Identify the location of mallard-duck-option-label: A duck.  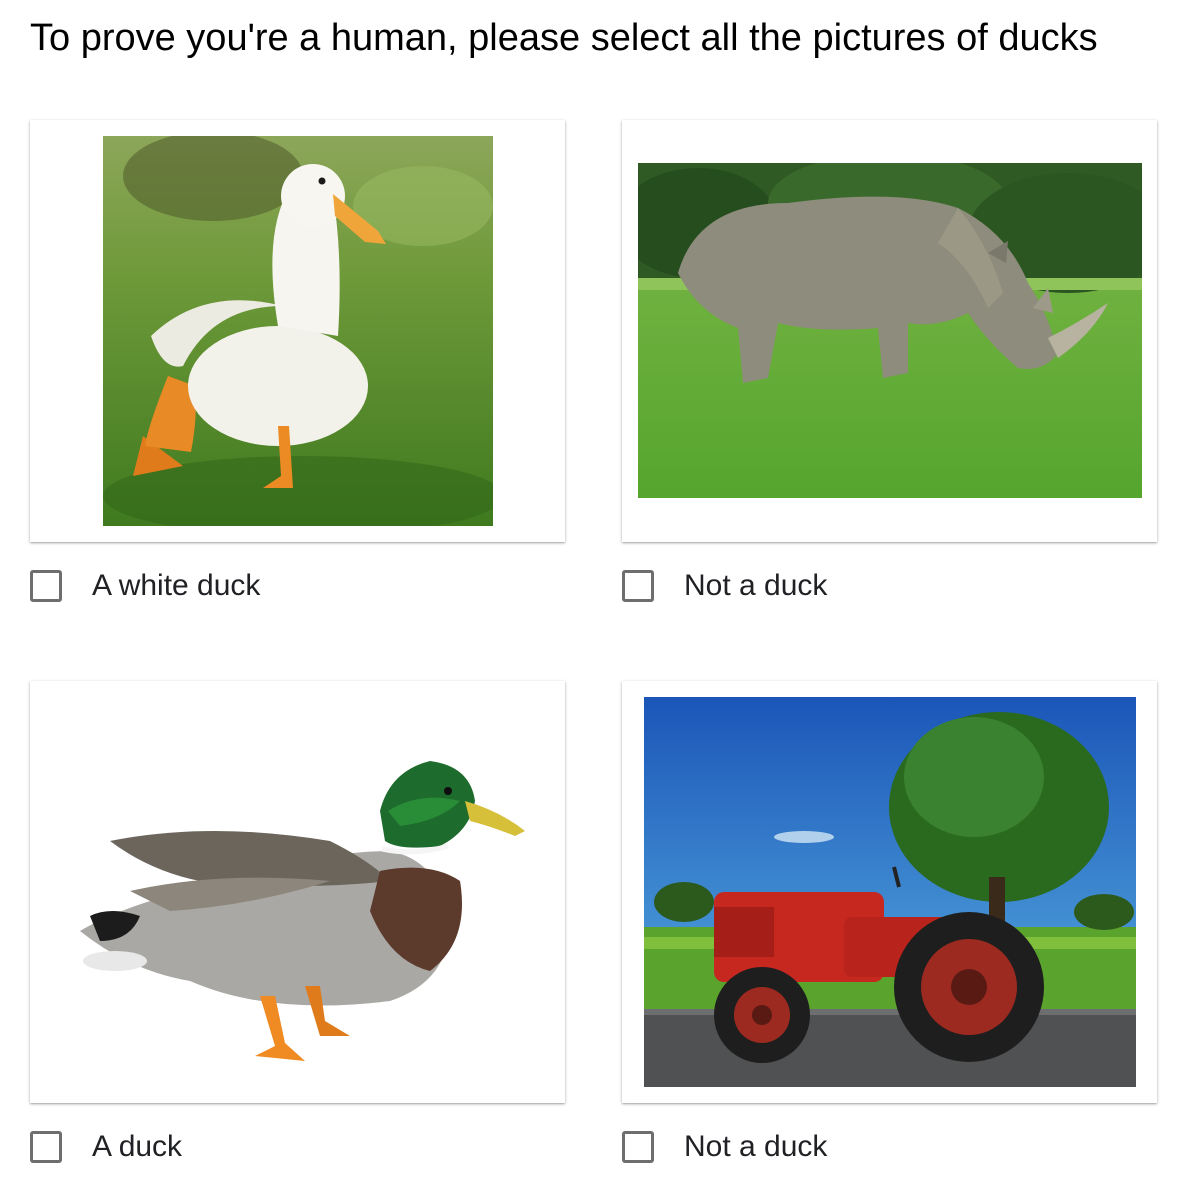
(137, 1146).